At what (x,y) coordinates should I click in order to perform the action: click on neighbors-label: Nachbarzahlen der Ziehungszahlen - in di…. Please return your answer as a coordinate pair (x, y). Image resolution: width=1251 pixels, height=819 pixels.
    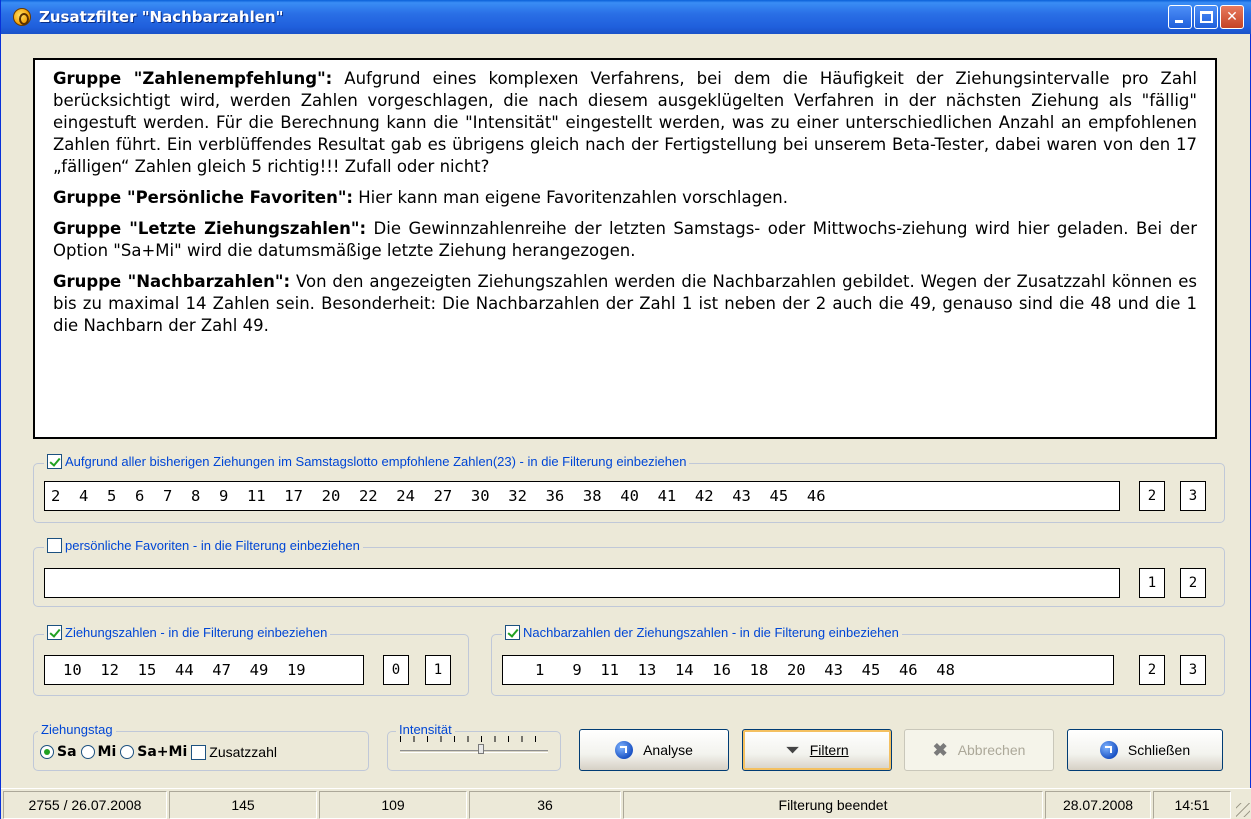
    Looking at the image, I should click on (711, 632).